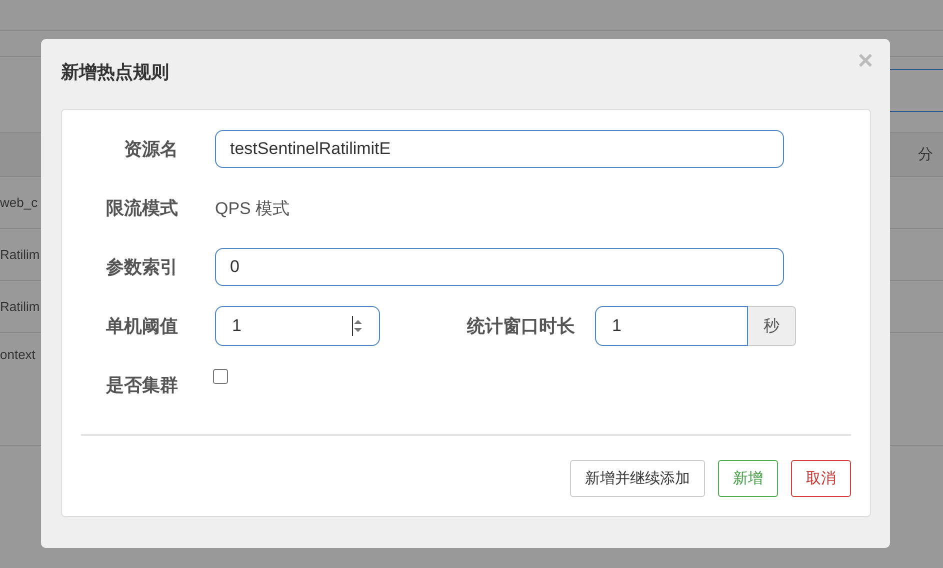 The image size is (943, 568). Describe the element at coordinates (18, 354) in the screenshot. I see `table-cell: ontext` at that location.